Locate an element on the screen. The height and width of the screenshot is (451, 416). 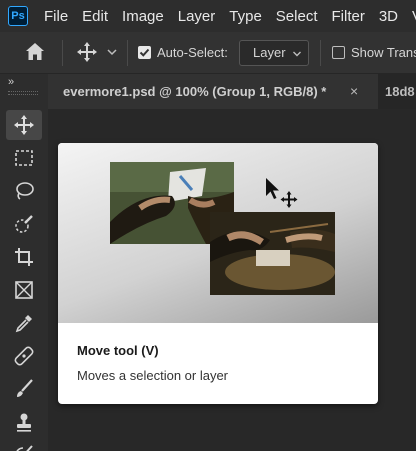
menu-type: Type is located at coordinates (245, 16).